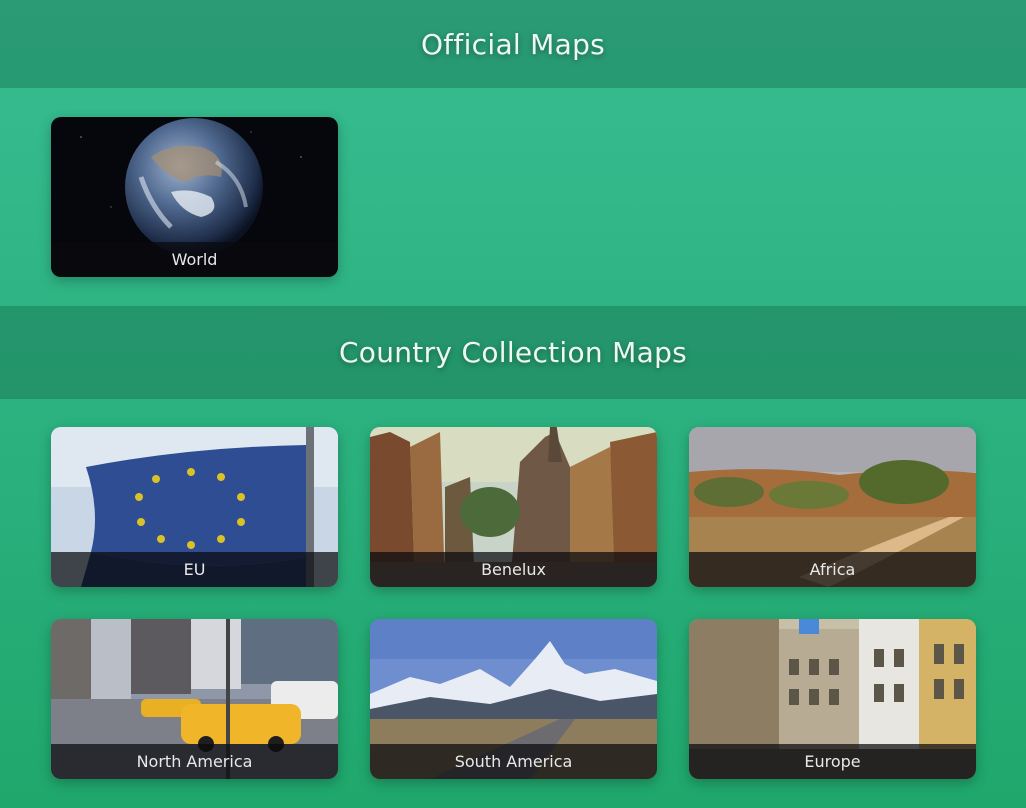 The height and width of the screenshot is (808, 1026). I want to click on map-card-world: World, so click(194, 197).